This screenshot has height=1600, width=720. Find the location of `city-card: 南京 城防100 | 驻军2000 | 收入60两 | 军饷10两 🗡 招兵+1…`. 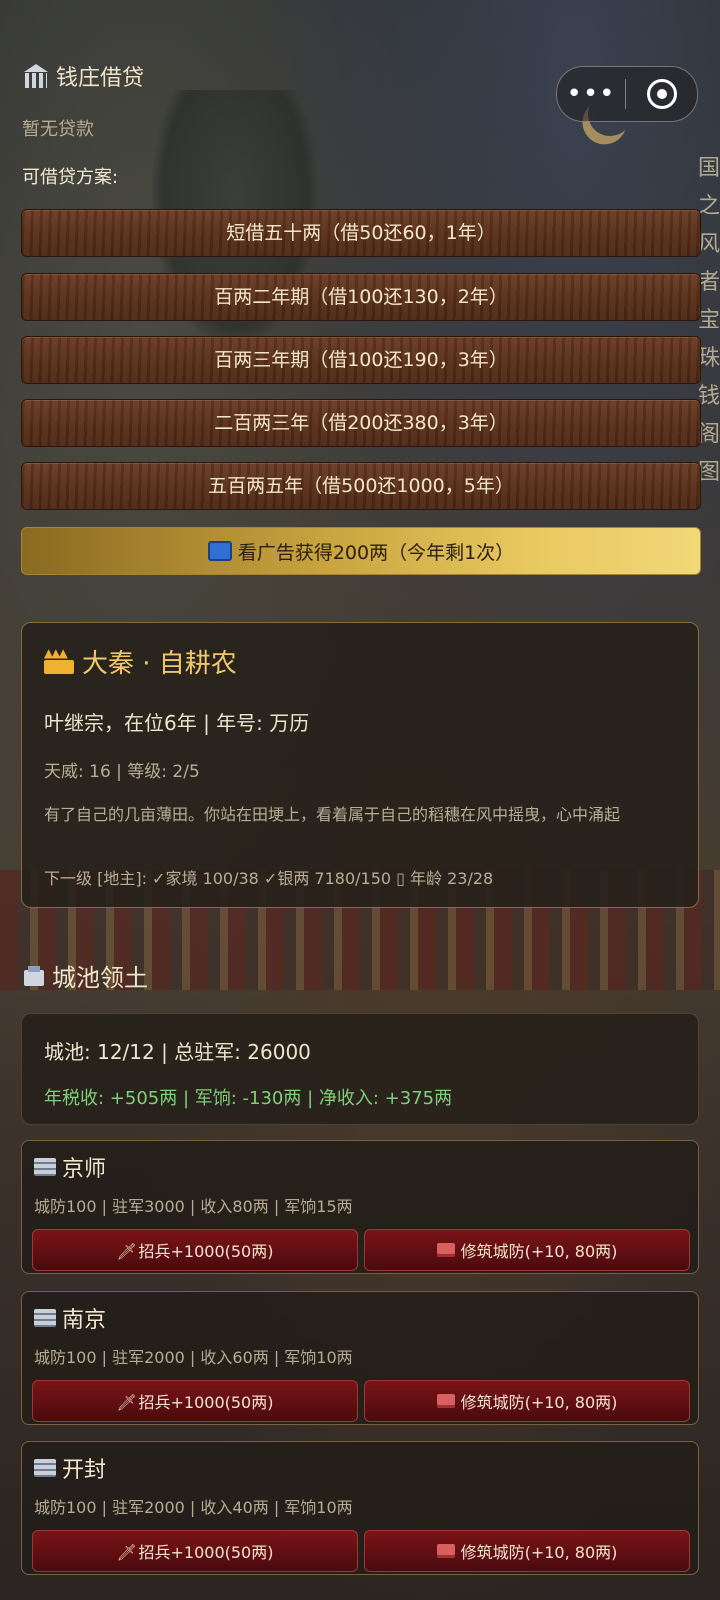

city-card: 南京 城防100 | 驻军2000 | 收入60两 | 军饷10两 🗡 招兵+1… is located at coordinates (360, 1358).